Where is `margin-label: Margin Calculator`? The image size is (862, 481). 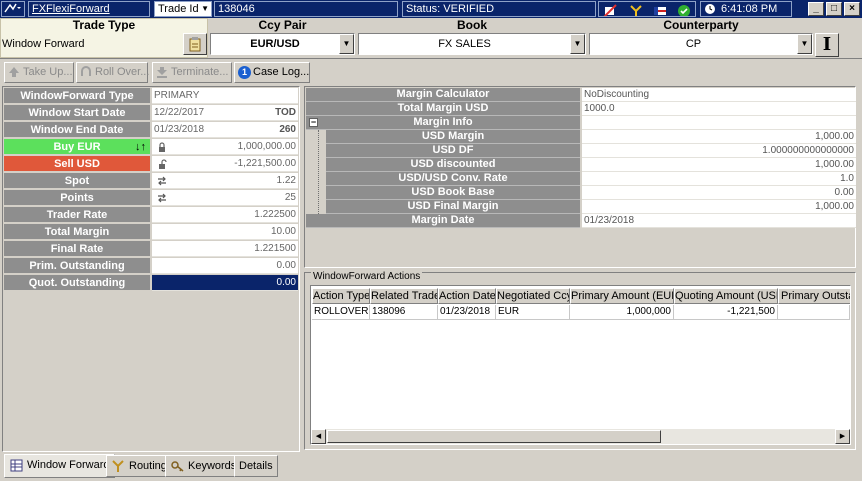 margin-label: Margin Calculator is located at coordinates (443, 95).